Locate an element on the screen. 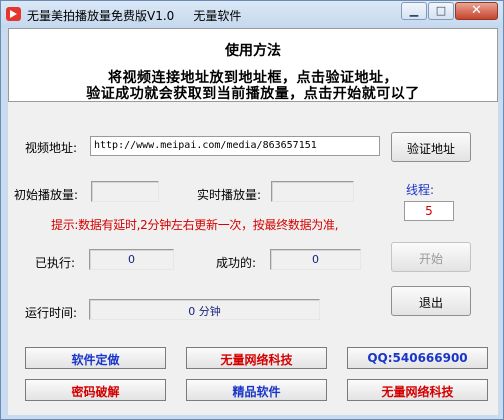 This screenshot has height=420, width=504. executed-field: 0 is located at coordinates (131, 259).